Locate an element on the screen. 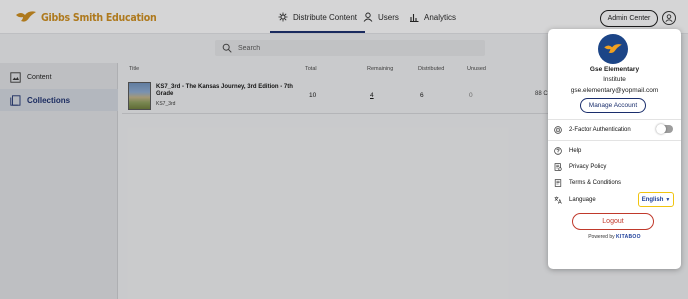  bird-logo-icon is located at coordinates (613, 48).